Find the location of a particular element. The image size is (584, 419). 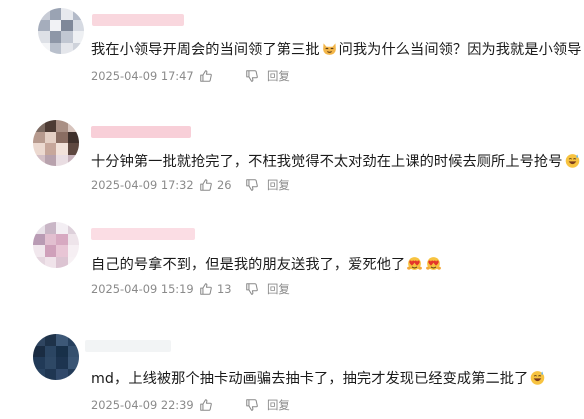

comment-meta: 2025-04-09 22:39 回复 is located at coordinates (190, 405).